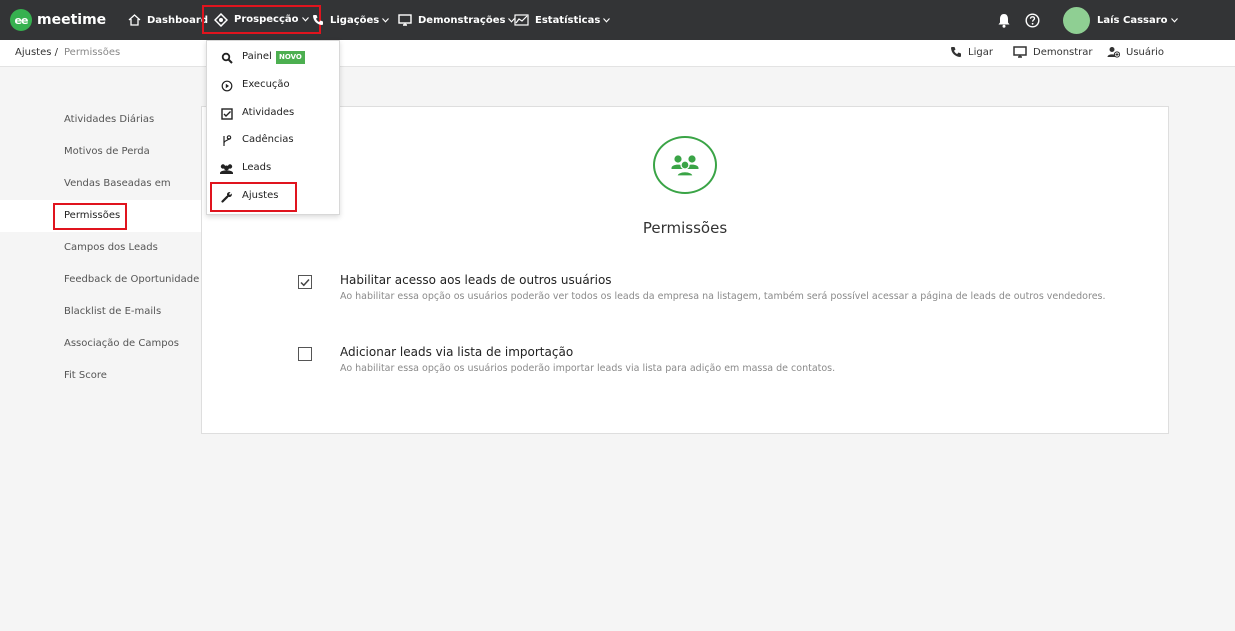  I want to click on bell-icon, so click(1004, 20).